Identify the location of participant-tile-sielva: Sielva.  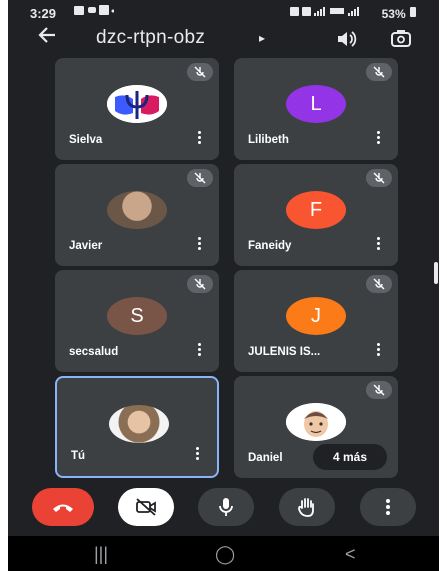
(137, 109).